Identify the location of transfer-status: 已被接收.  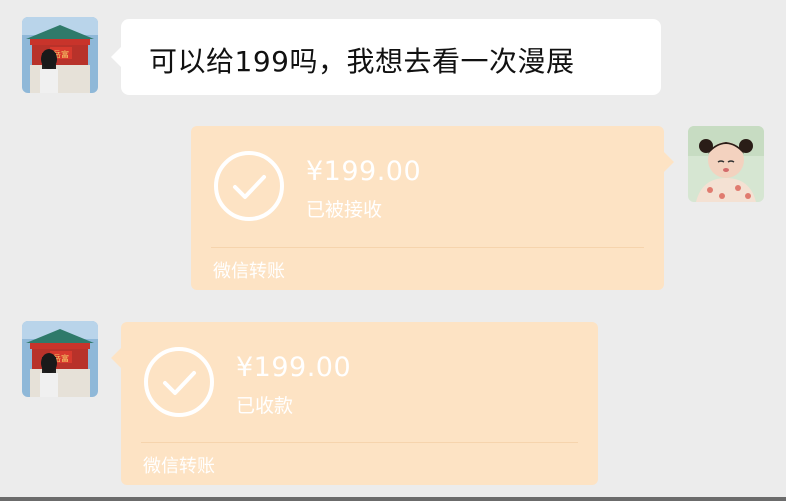
(344, 210).